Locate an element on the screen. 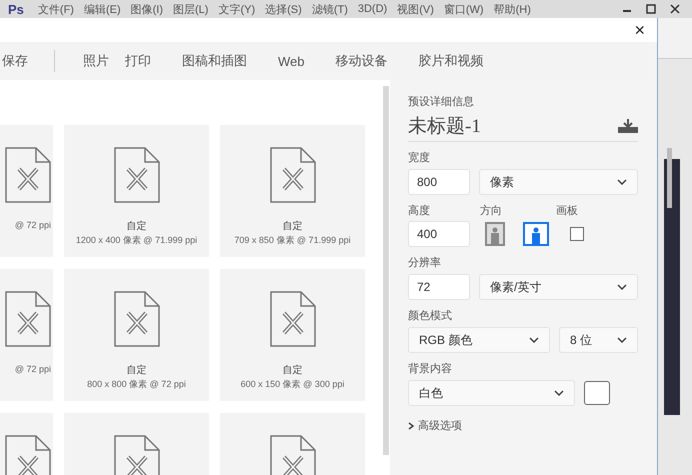 The width and height of the screenshot is (692, 475). save-preset-icon is located at coordinates (628, 126).